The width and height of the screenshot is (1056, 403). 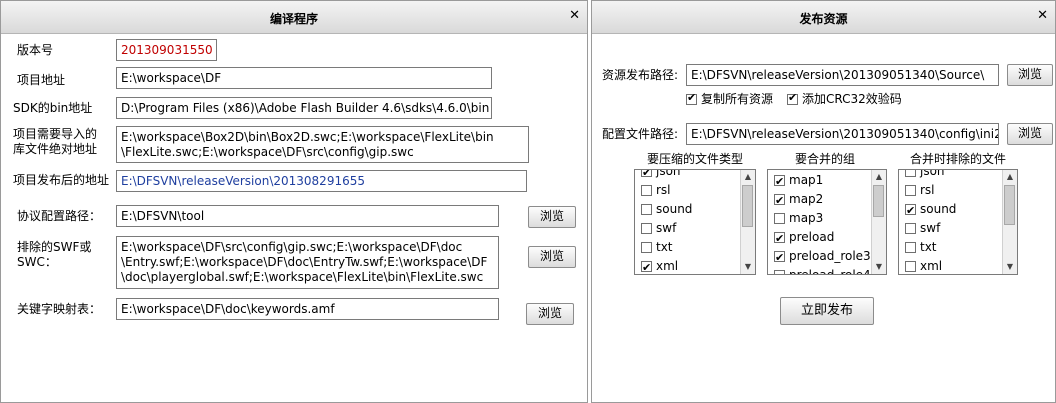 I want to click on list-item: map3, so click(x=820, y=218).